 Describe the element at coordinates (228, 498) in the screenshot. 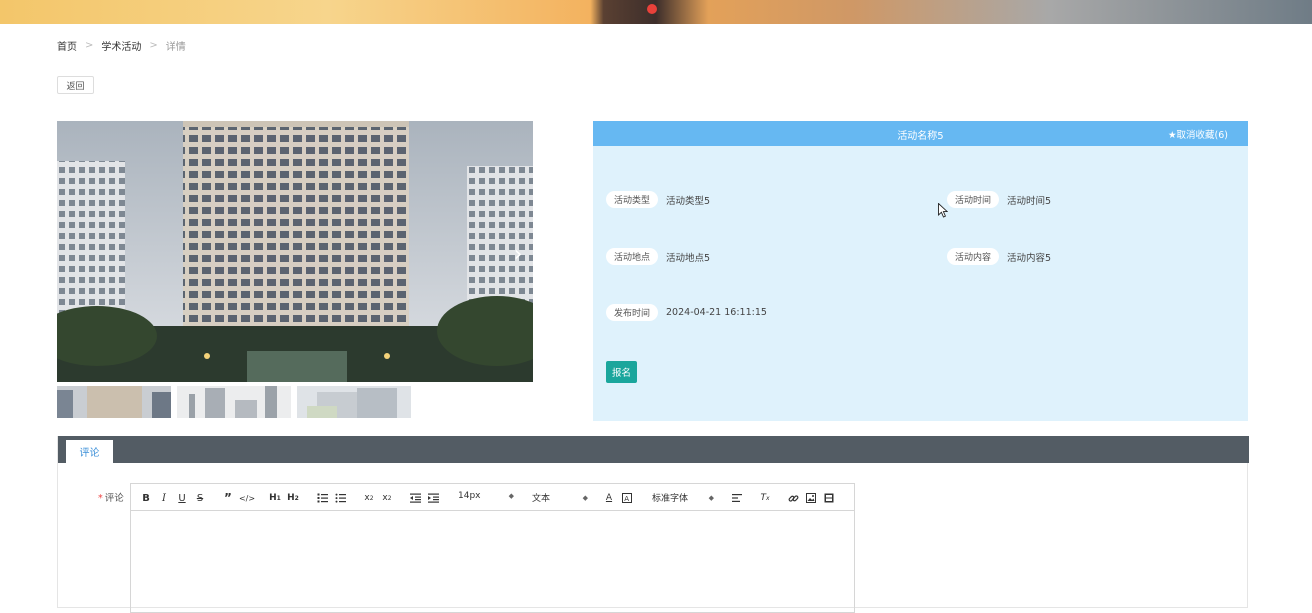

I see `blockquote-icon: ”` at that location.